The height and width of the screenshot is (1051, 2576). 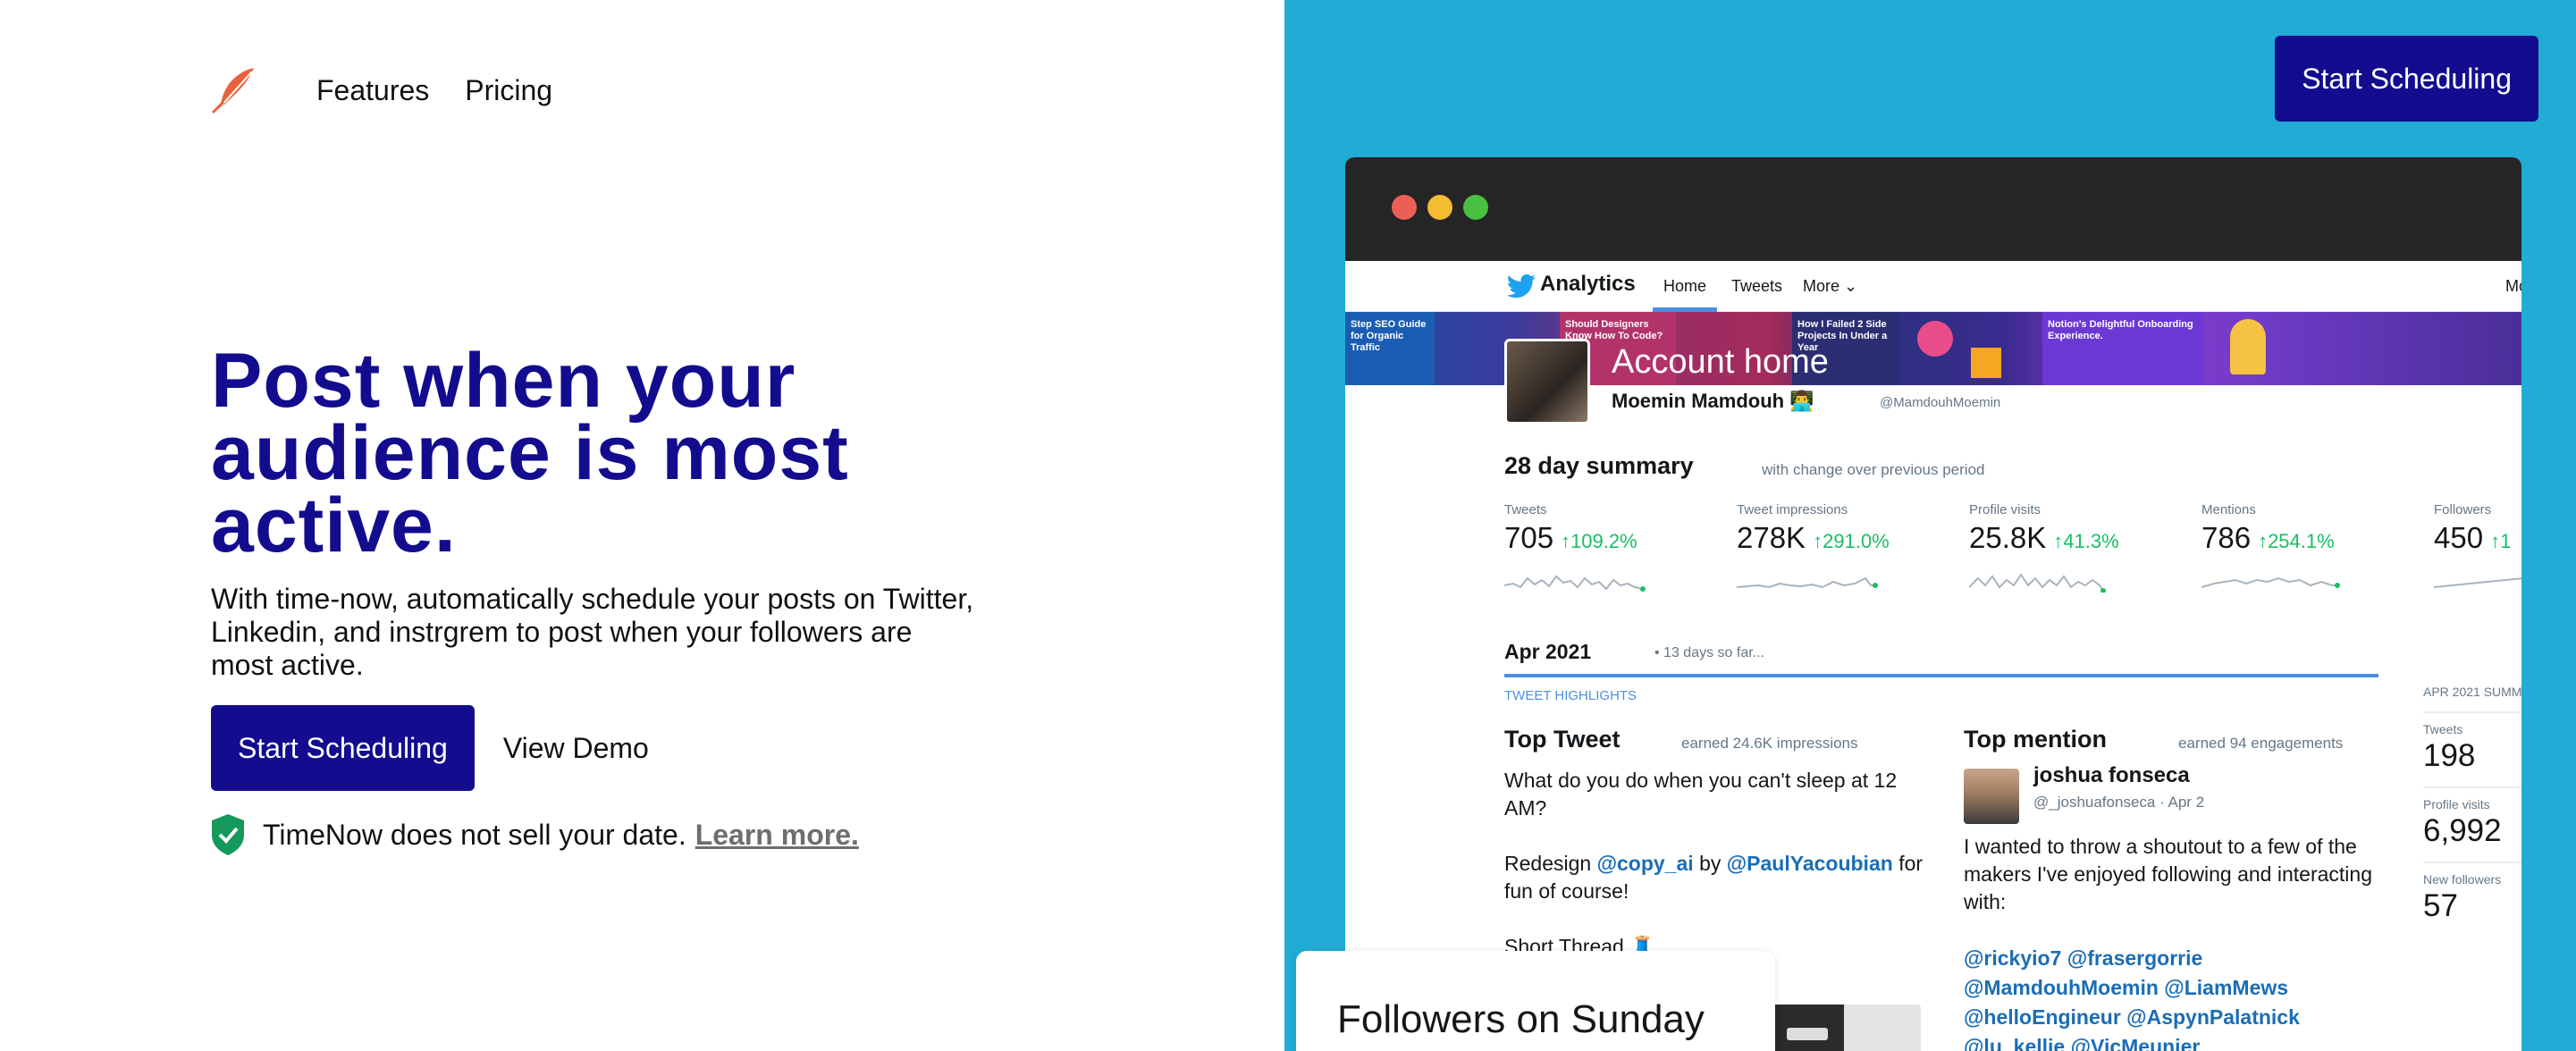 I want to click on account-handle: @MamdouhMoemin, so click(x=1941, y=402).